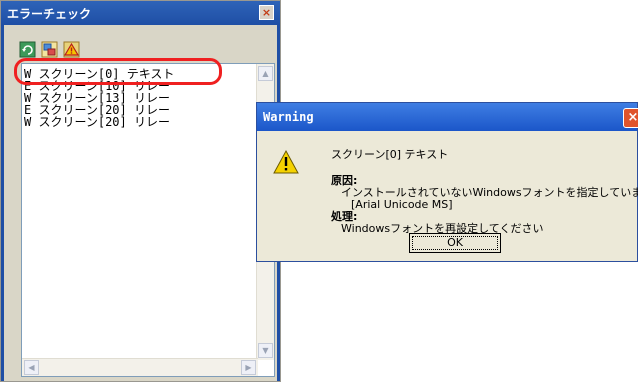 Image resolution: width=638 pixels, height=382 pixels. Describe the element at coordinates (447, 117) in the screenshot. I see `dialog-titlebar: Warning ×` at that location.